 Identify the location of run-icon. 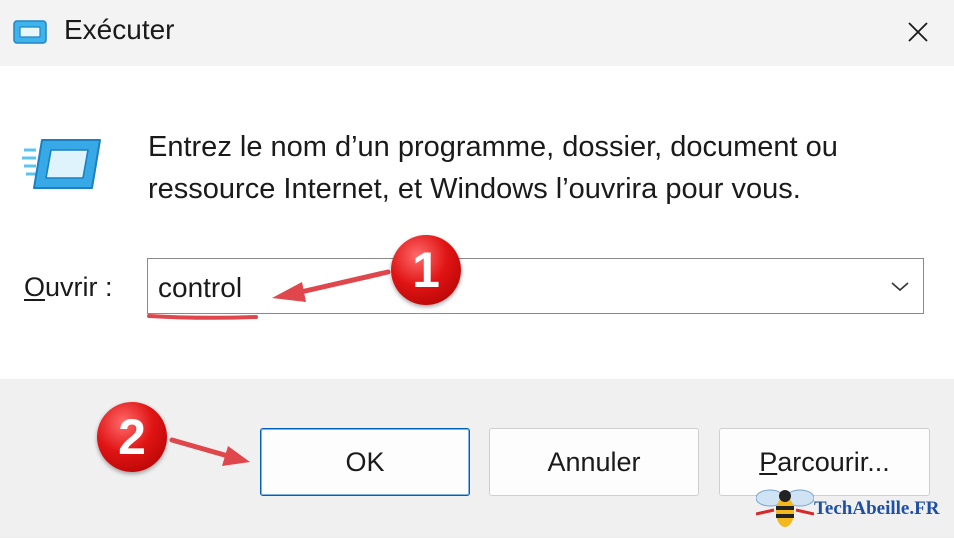
(30, 32).